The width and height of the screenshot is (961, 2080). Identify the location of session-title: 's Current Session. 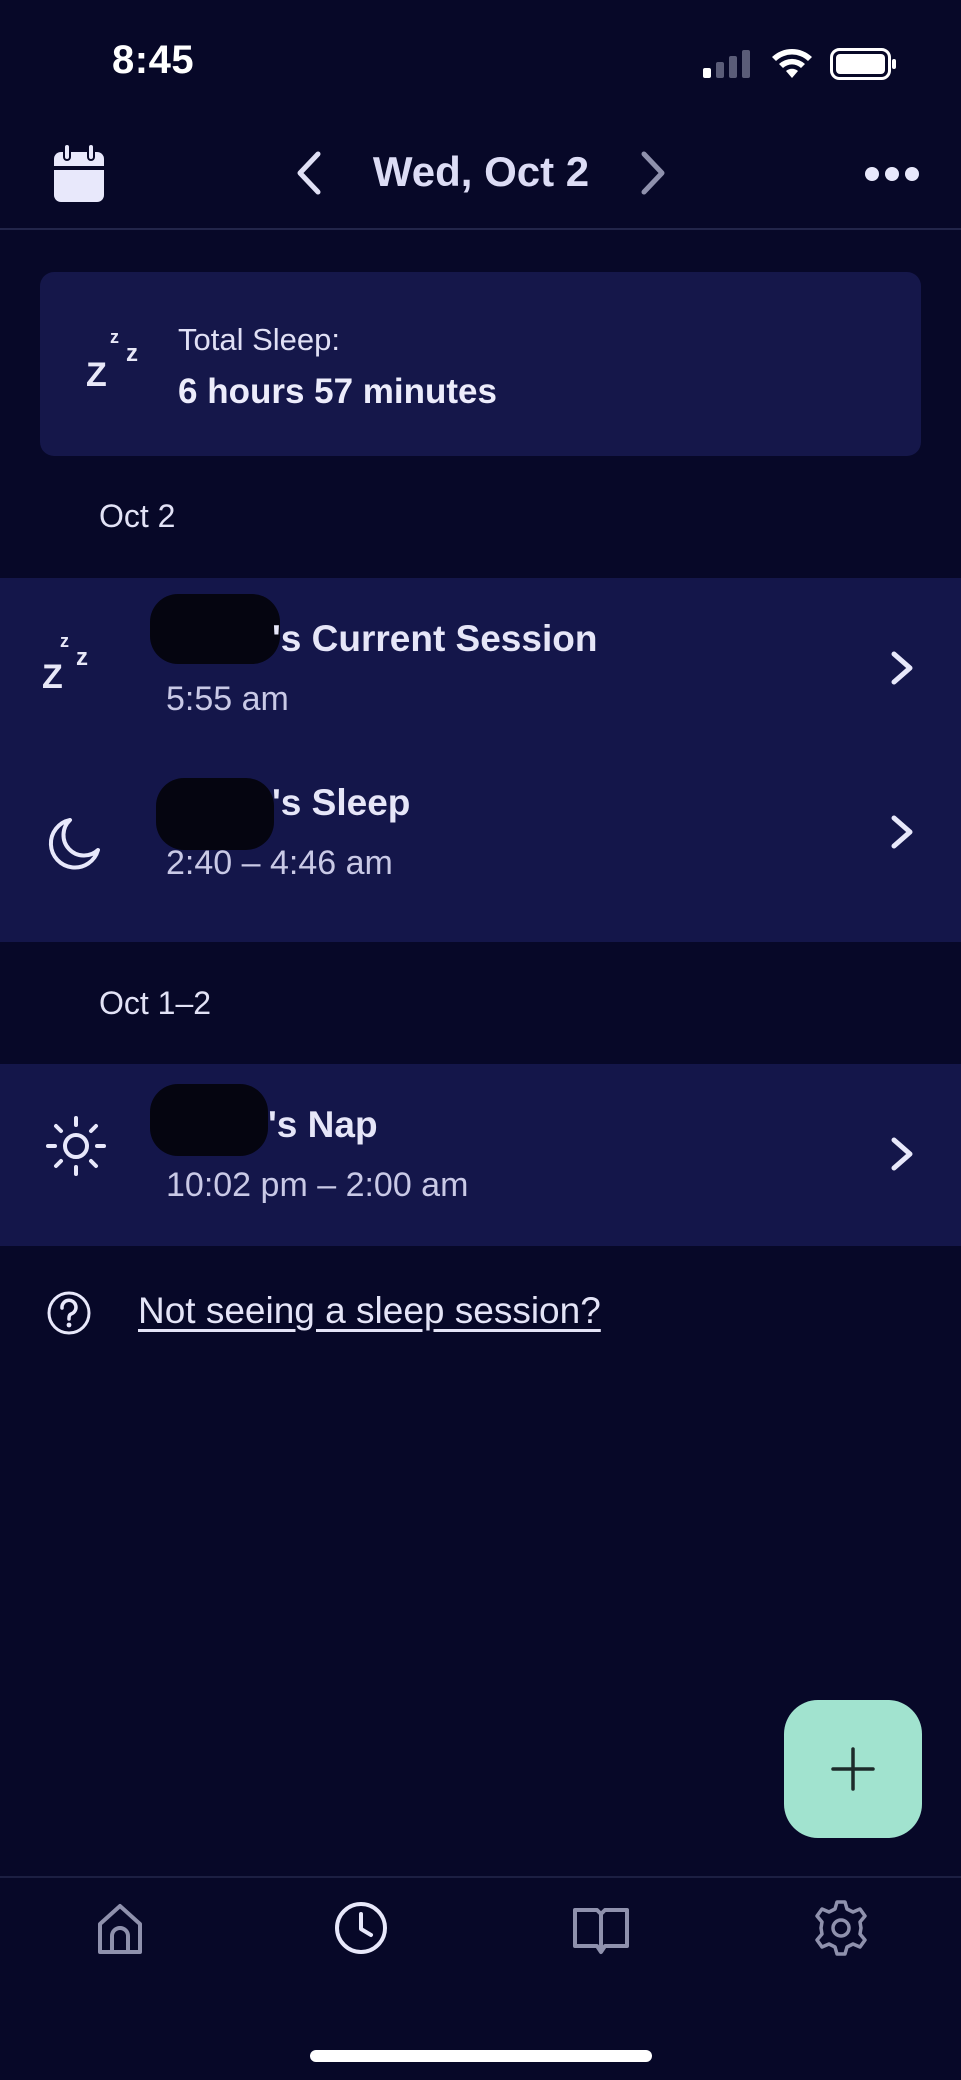
(435, 638).